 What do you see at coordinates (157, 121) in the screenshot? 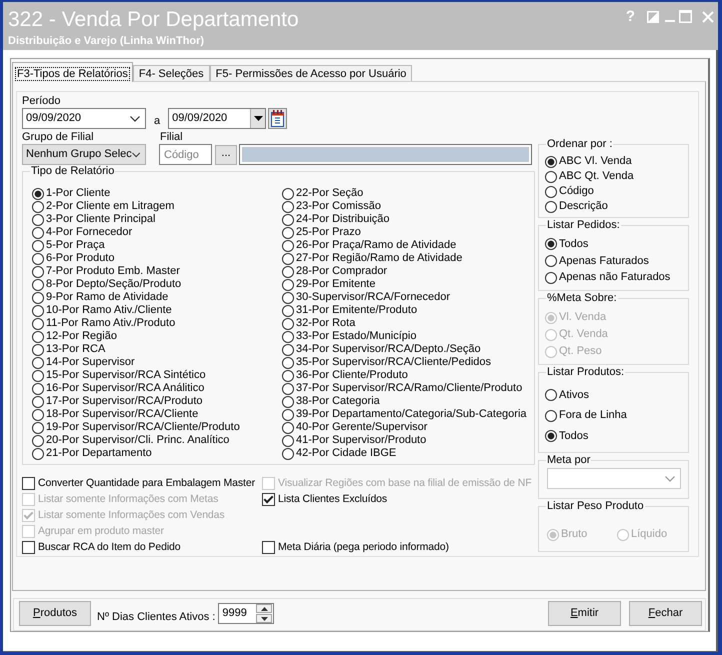
I see `range-label: a` at bounding box center [157, 121].